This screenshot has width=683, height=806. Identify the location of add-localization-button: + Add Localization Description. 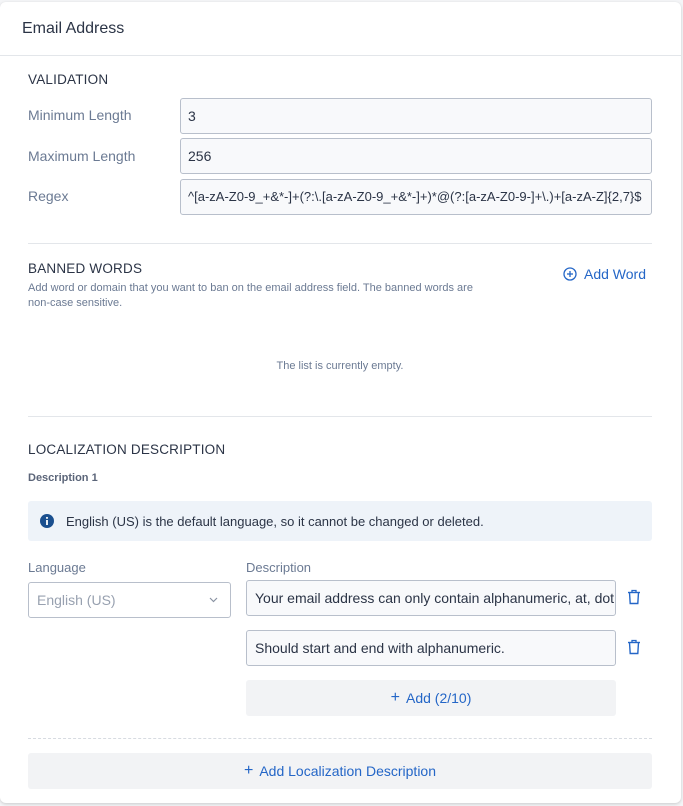
(340, 771).